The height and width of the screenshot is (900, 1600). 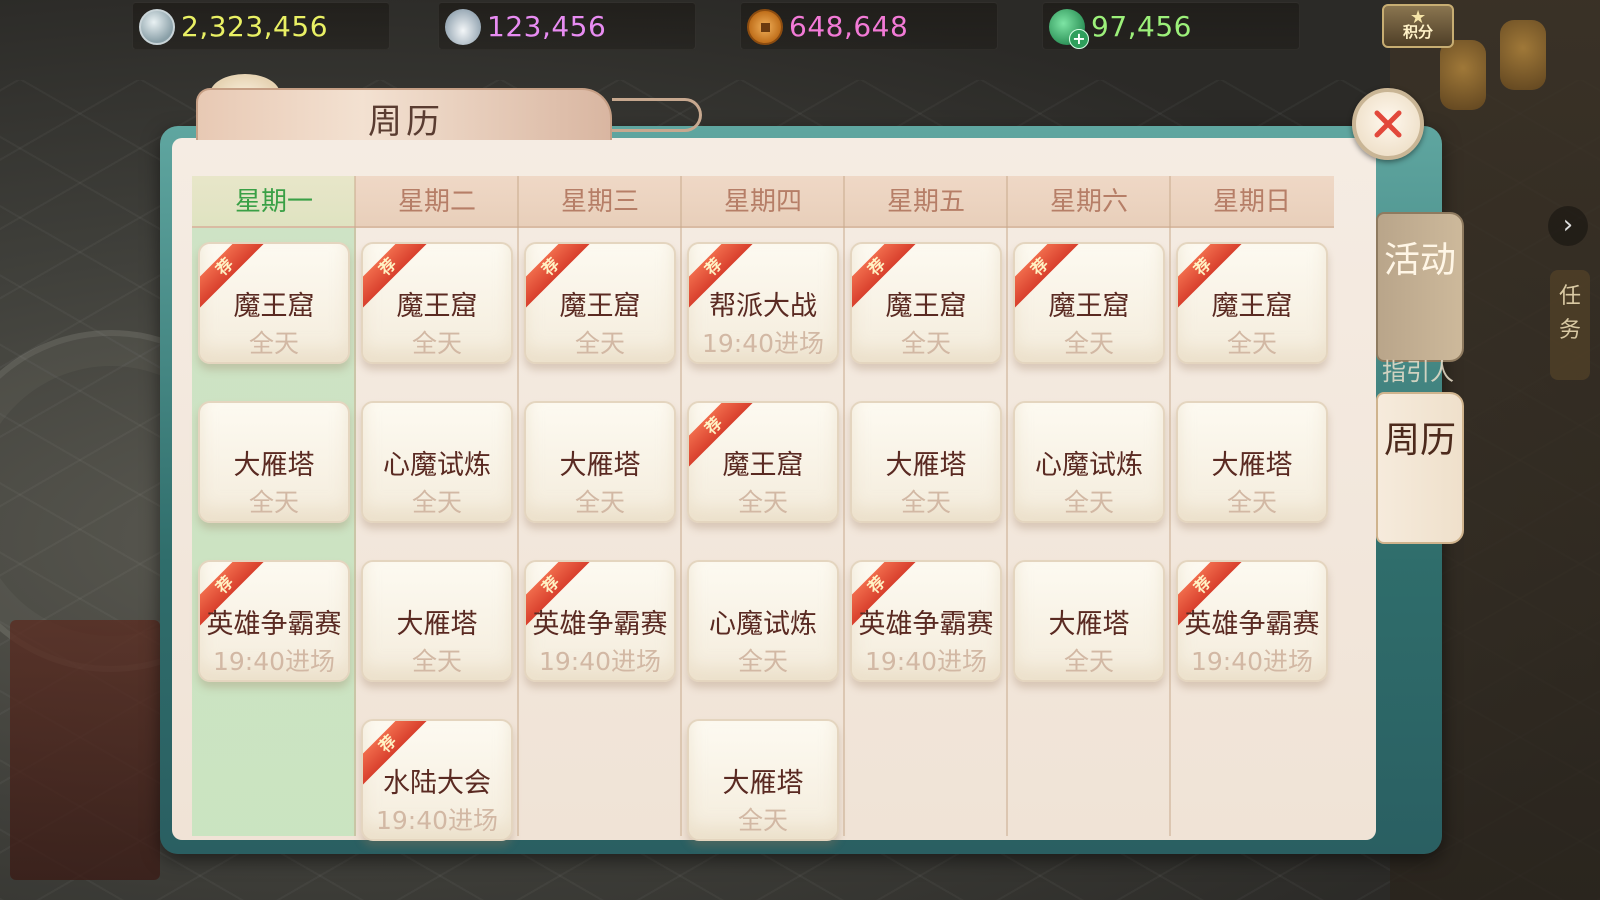 I want to click on tab-activity: 活动, so click(x=1420, y=287).